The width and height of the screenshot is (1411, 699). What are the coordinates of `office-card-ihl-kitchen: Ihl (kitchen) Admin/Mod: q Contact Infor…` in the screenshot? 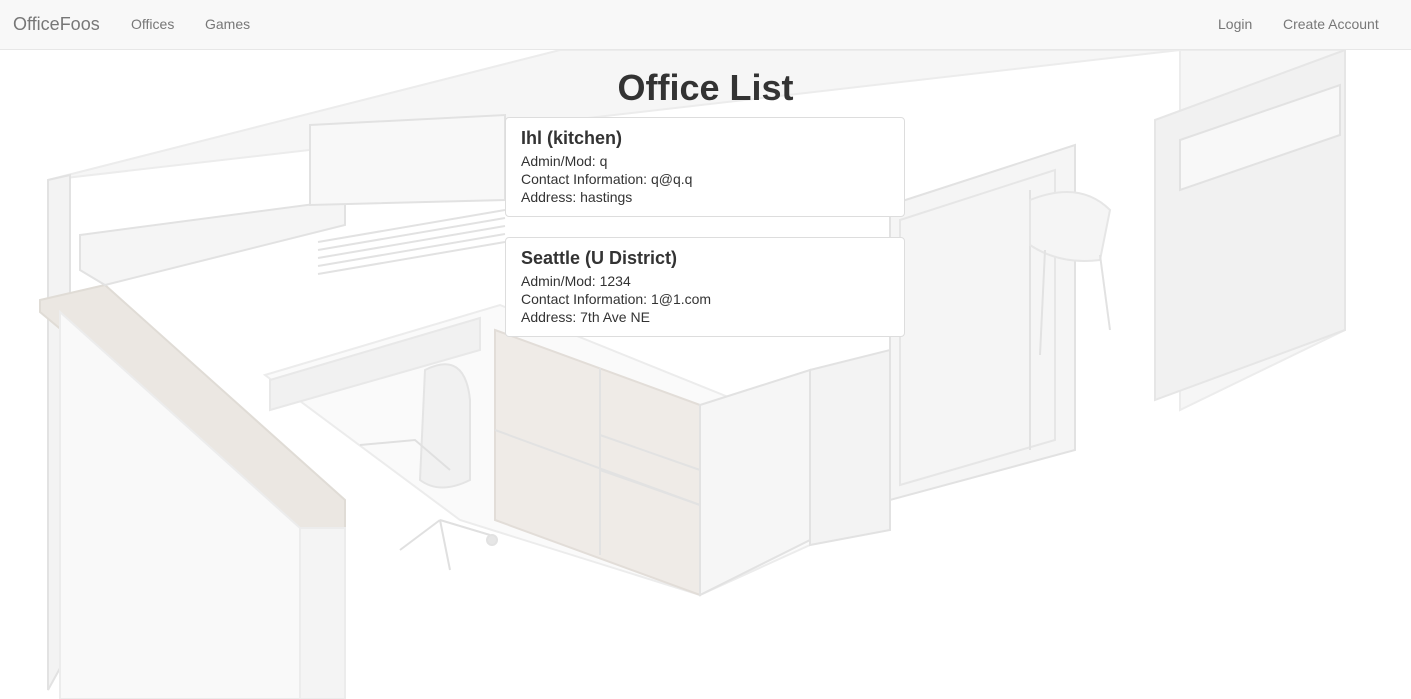 It's located at (705, 167).